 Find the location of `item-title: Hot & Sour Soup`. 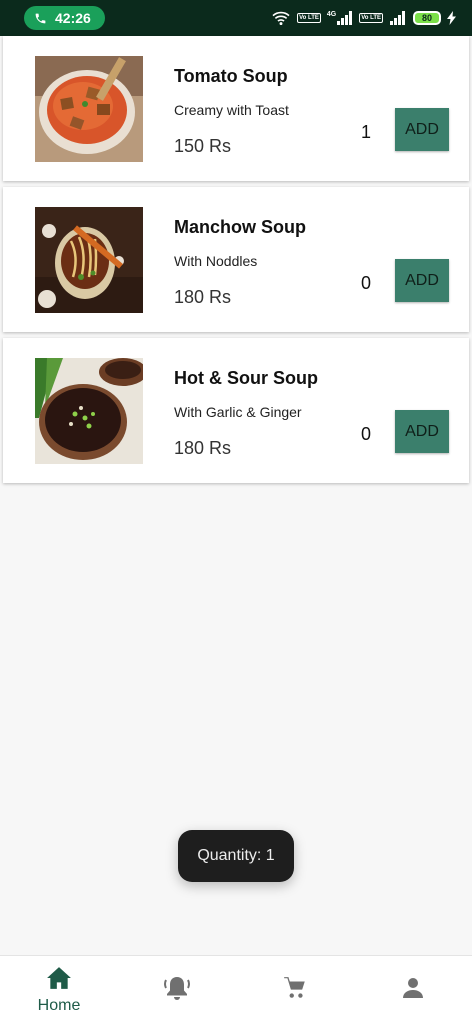

item-title: Hot & Sour Soup is located at coordinates (246, 378).